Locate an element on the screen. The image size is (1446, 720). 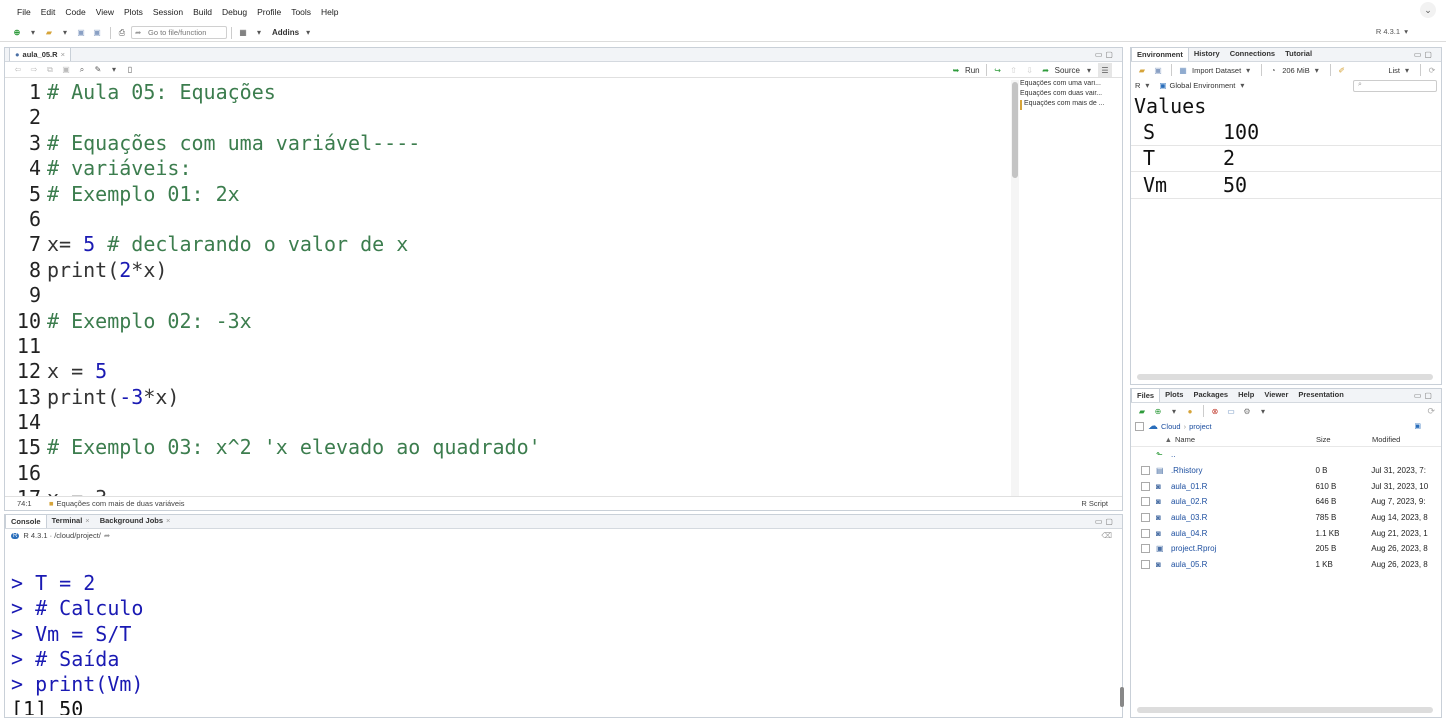
code-line: 6 is located at coordinates (508, 219).